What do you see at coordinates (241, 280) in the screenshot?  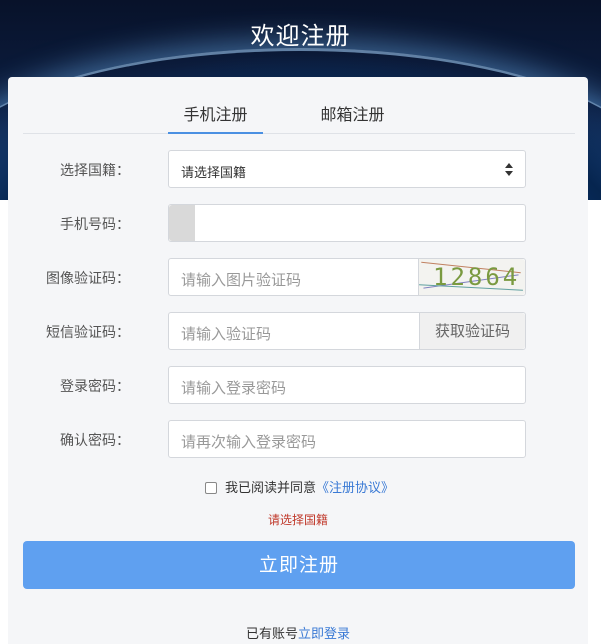 I see `image-captcha-placeholder: 请输入图片验证码` at bounding box center [241, 280].